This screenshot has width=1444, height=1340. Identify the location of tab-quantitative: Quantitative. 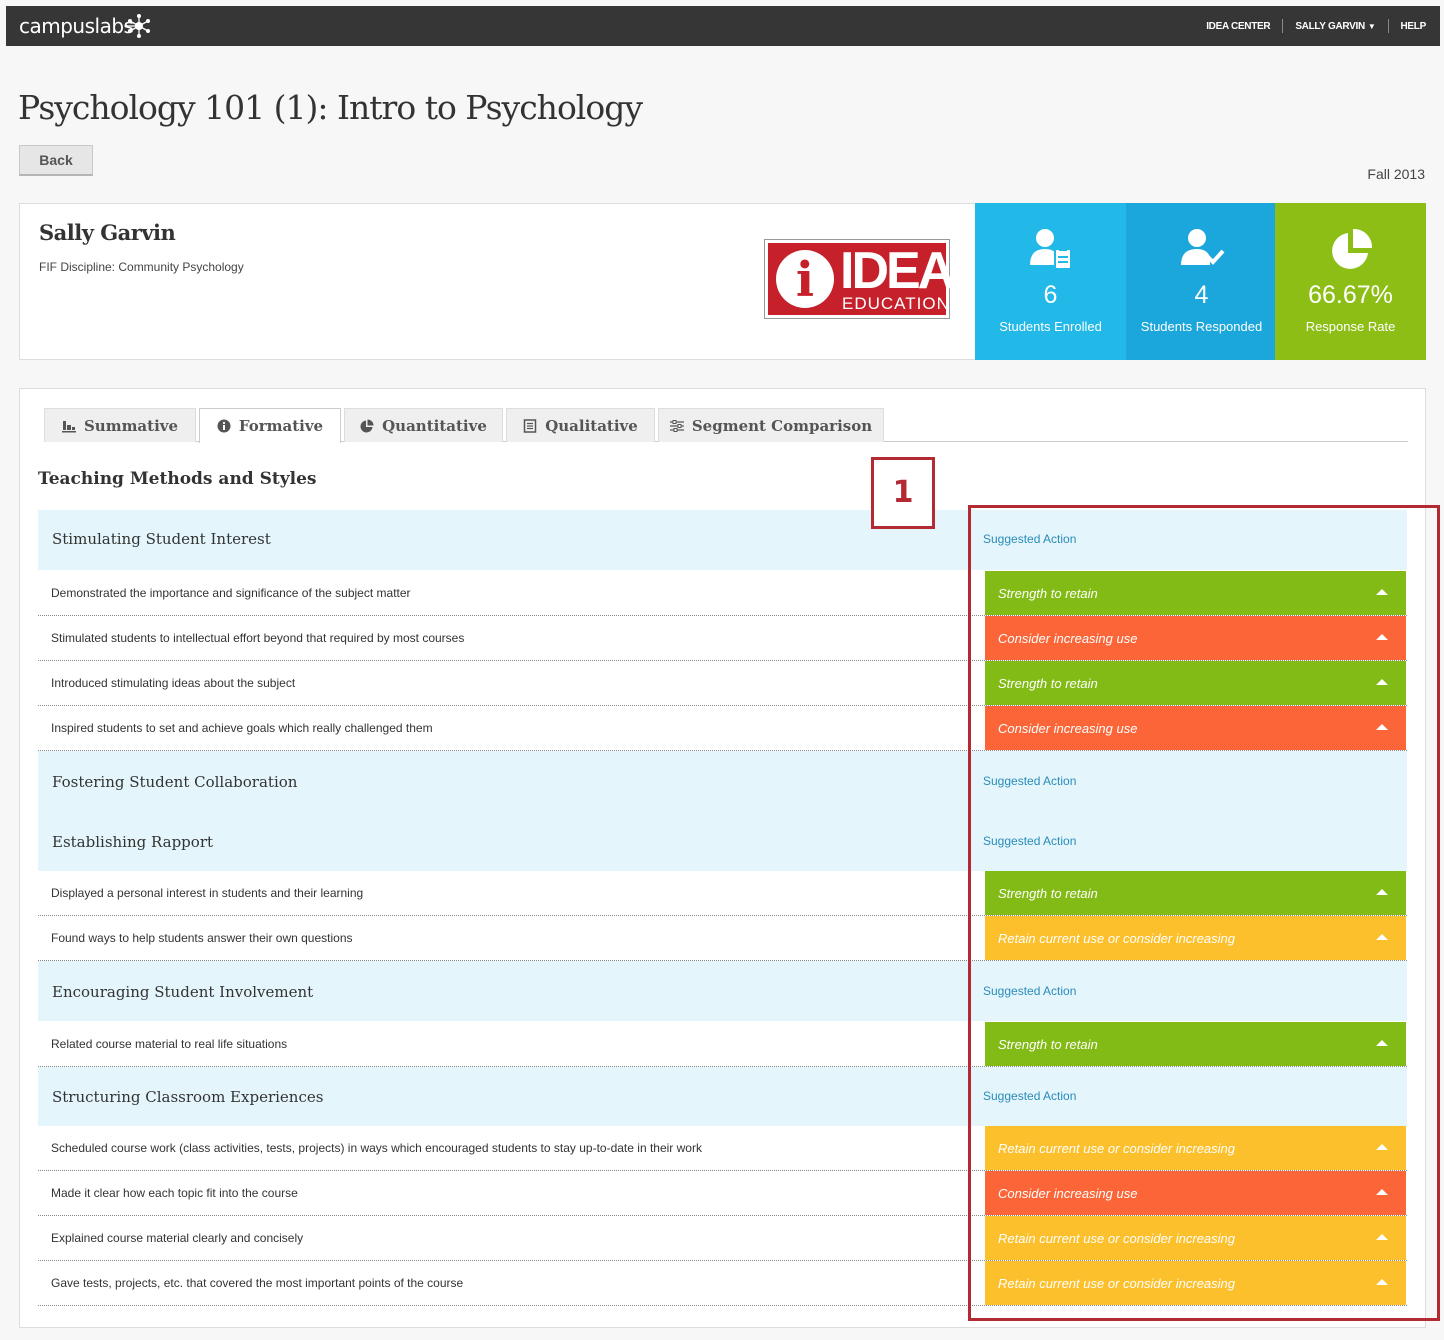
(423, 425).